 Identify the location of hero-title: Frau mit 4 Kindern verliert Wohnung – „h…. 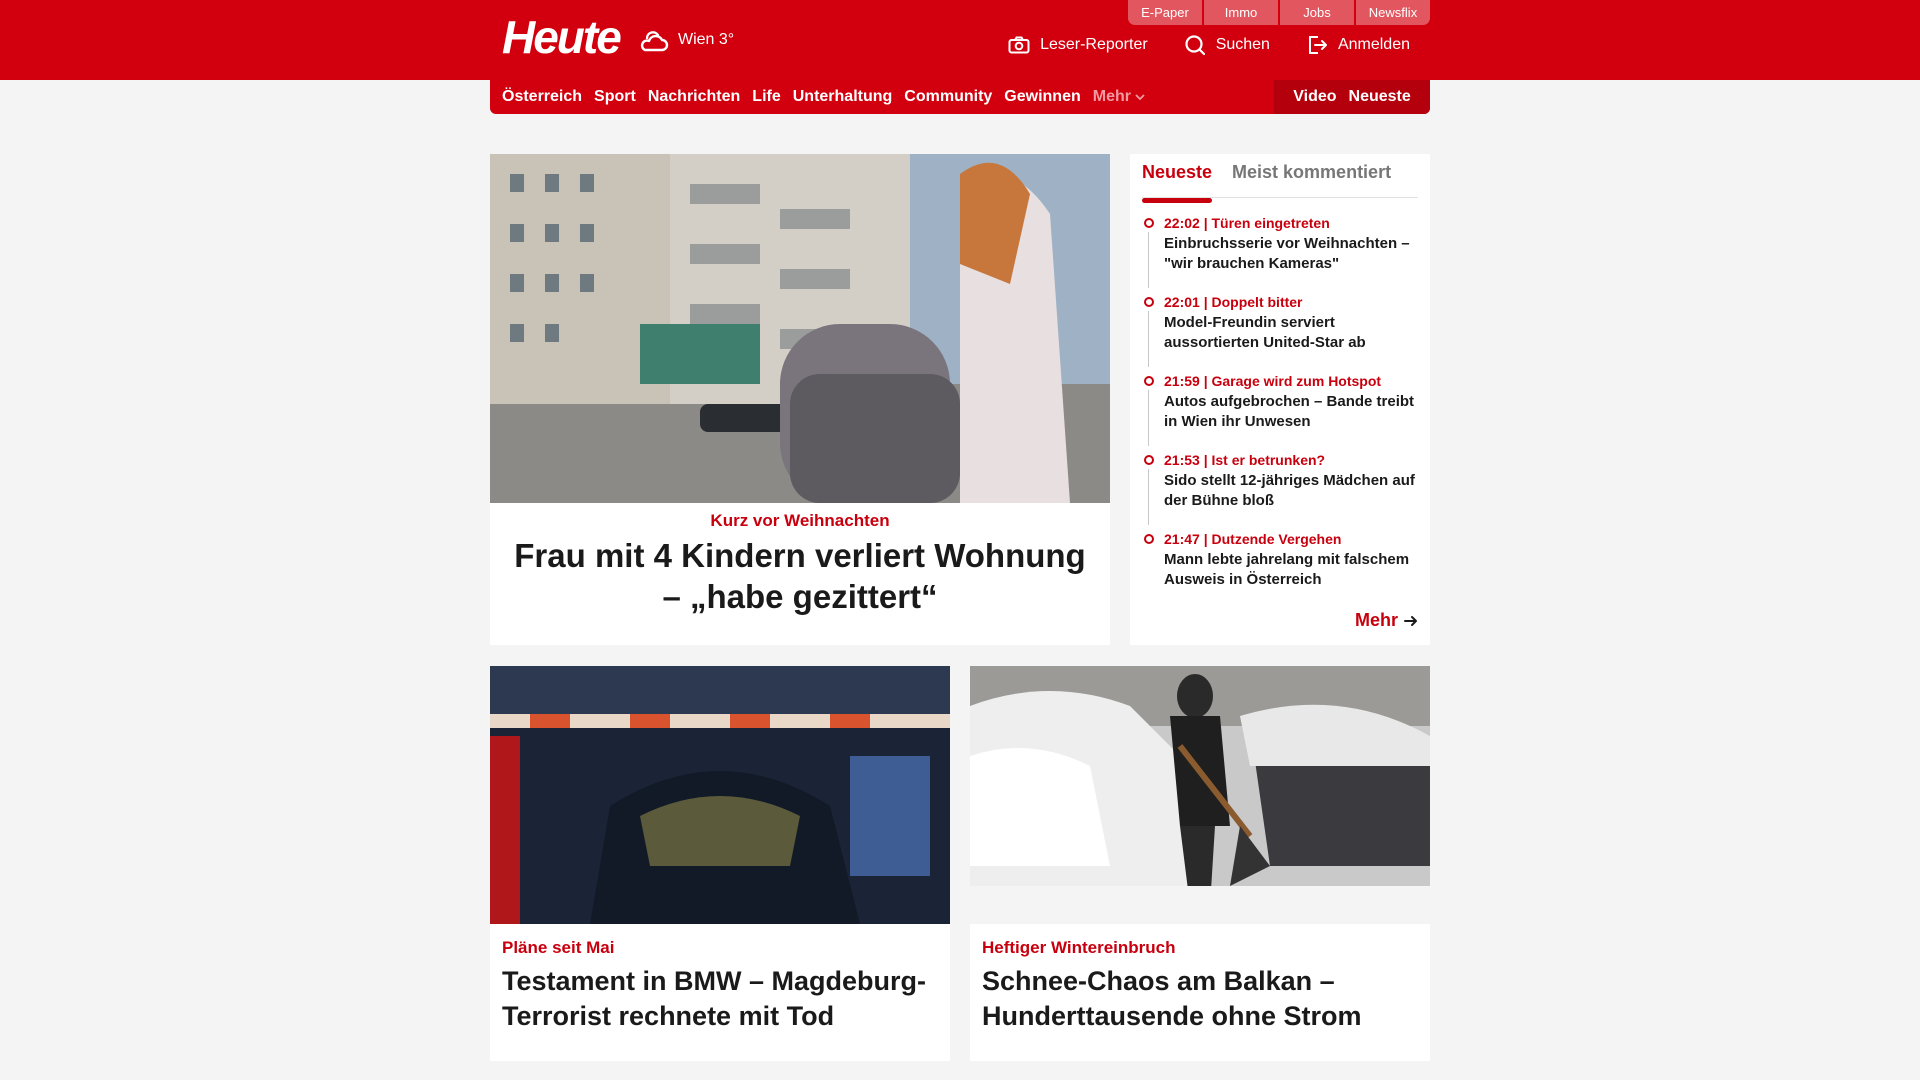
(800, 576).